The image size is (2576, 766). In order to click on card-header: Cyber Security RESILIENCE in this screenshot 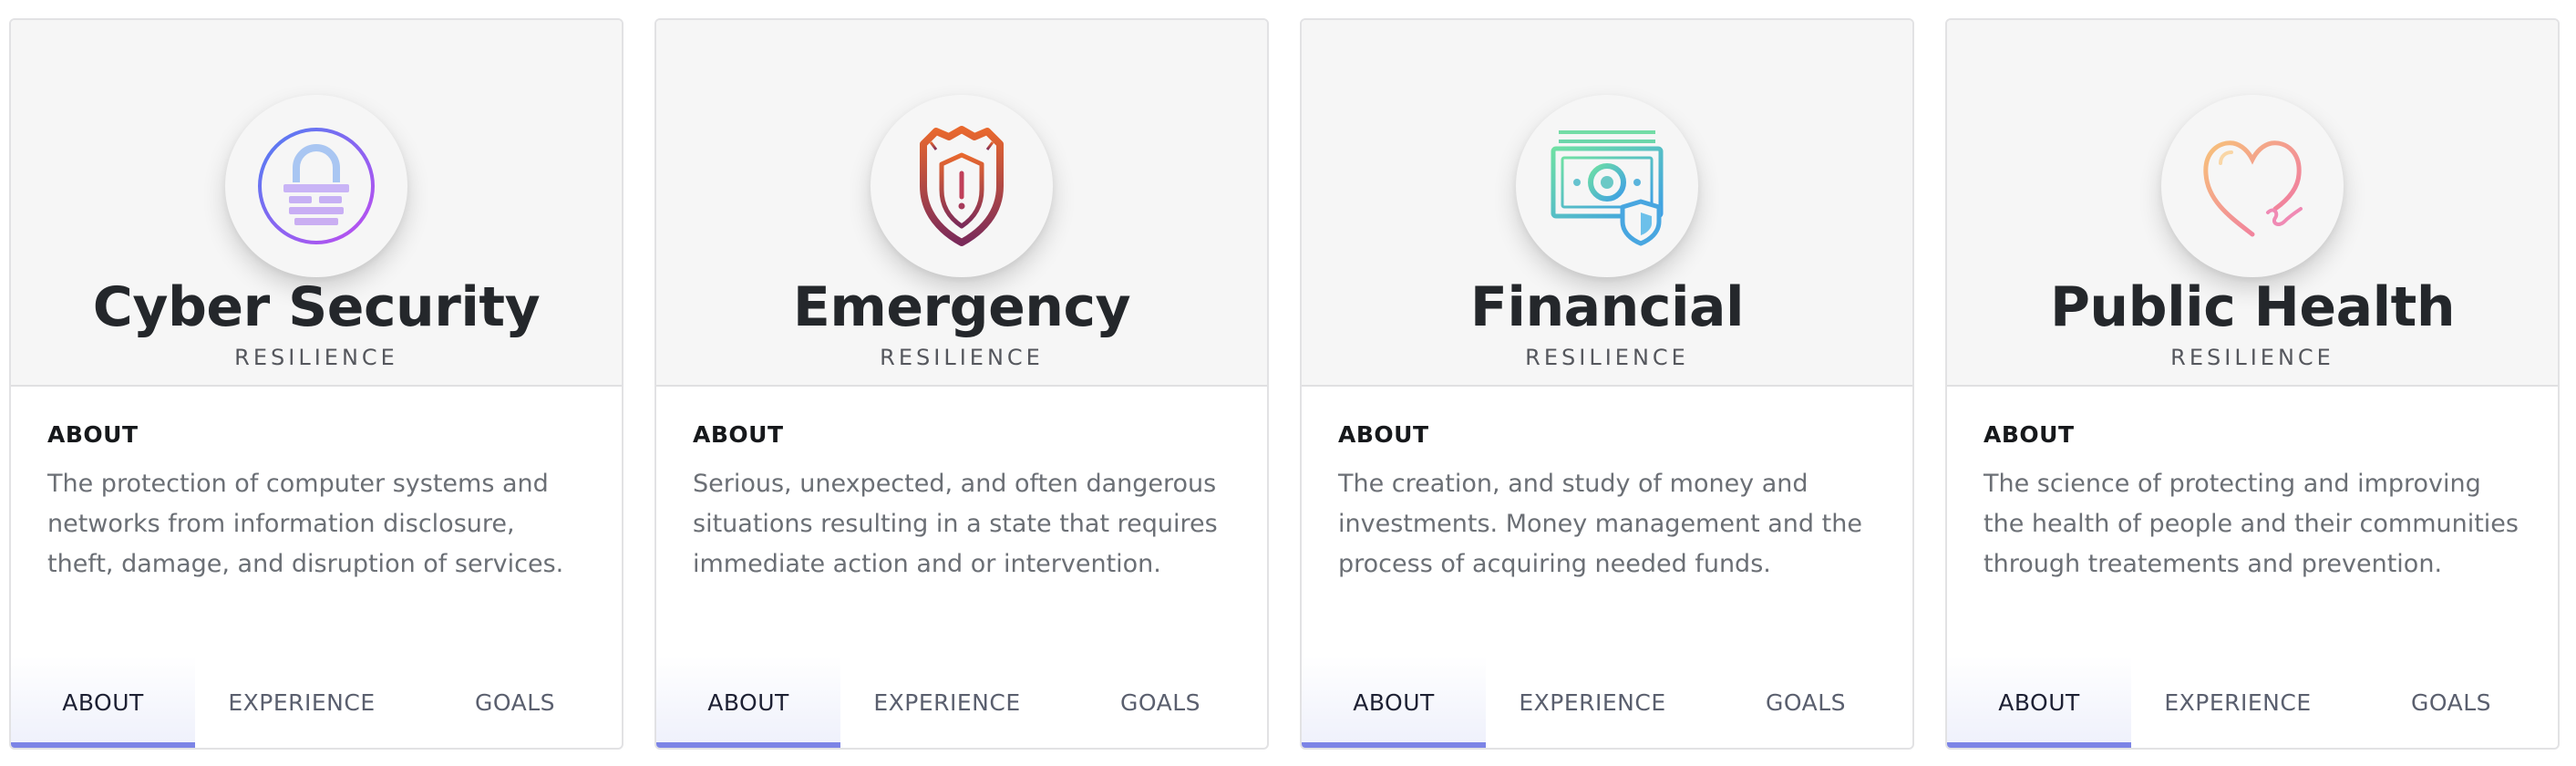, I will do `click(316, 203)`.